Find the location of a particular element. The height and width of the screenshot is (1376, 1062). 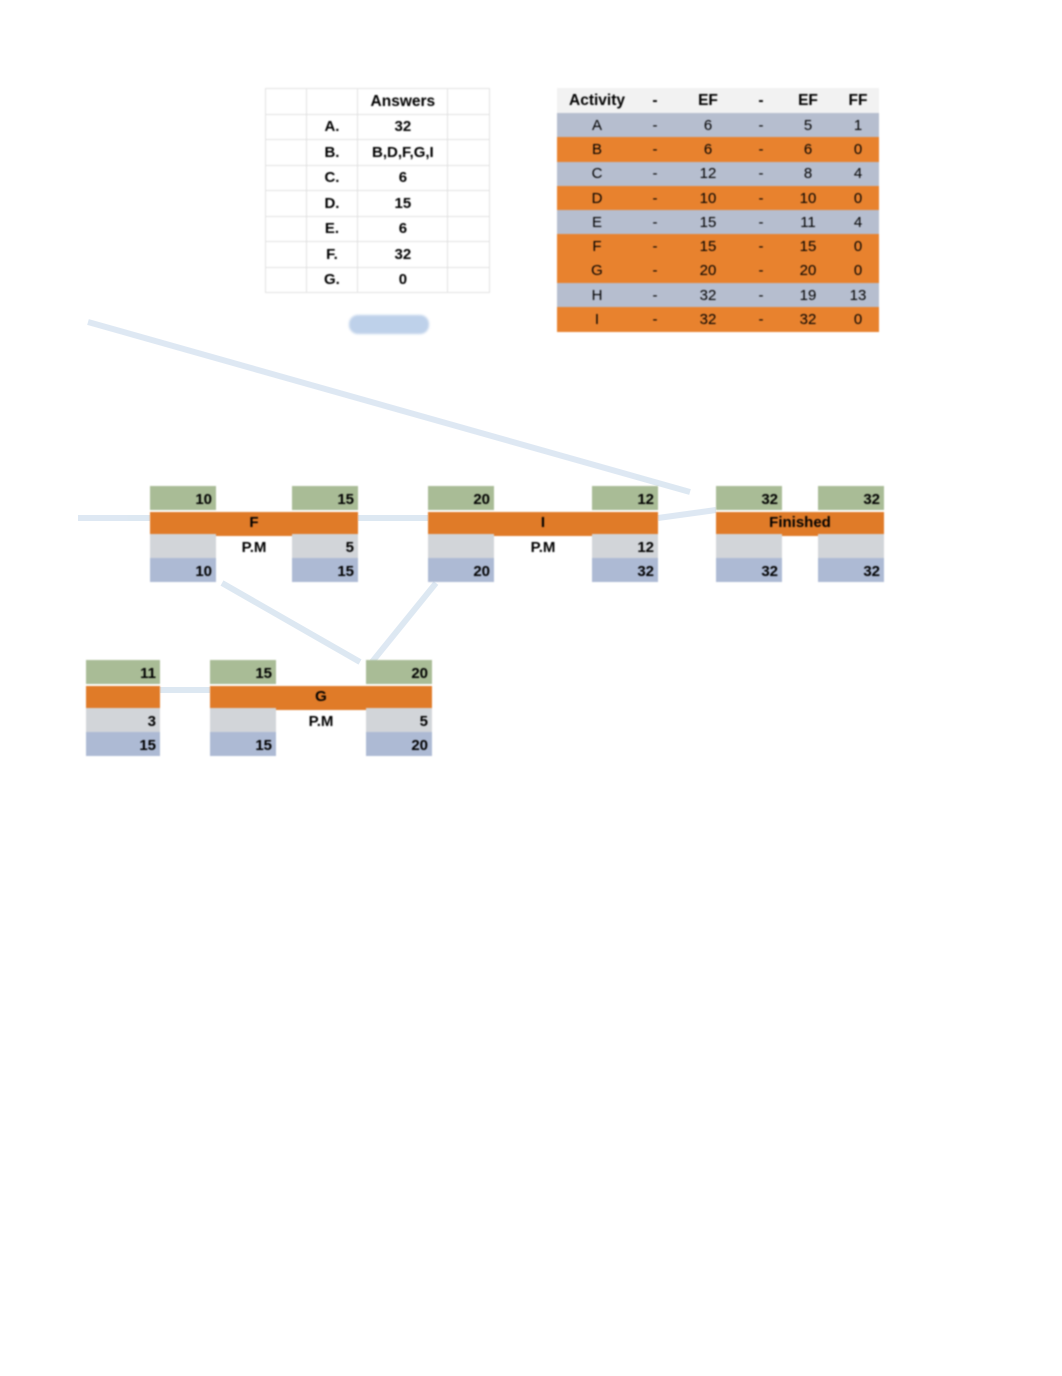

node-f-sublabel: P.M is located at coordinates (254, 547).